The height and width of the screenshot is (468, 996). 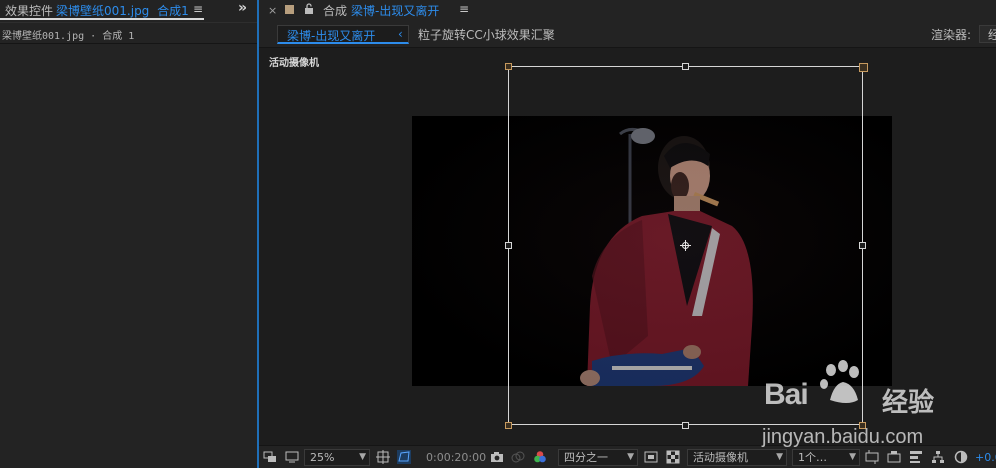 What do you see at coordinates (951, 35) in the screenshot?
I see `renderer-label: 渲染器:` at bounding box center [951, 35].